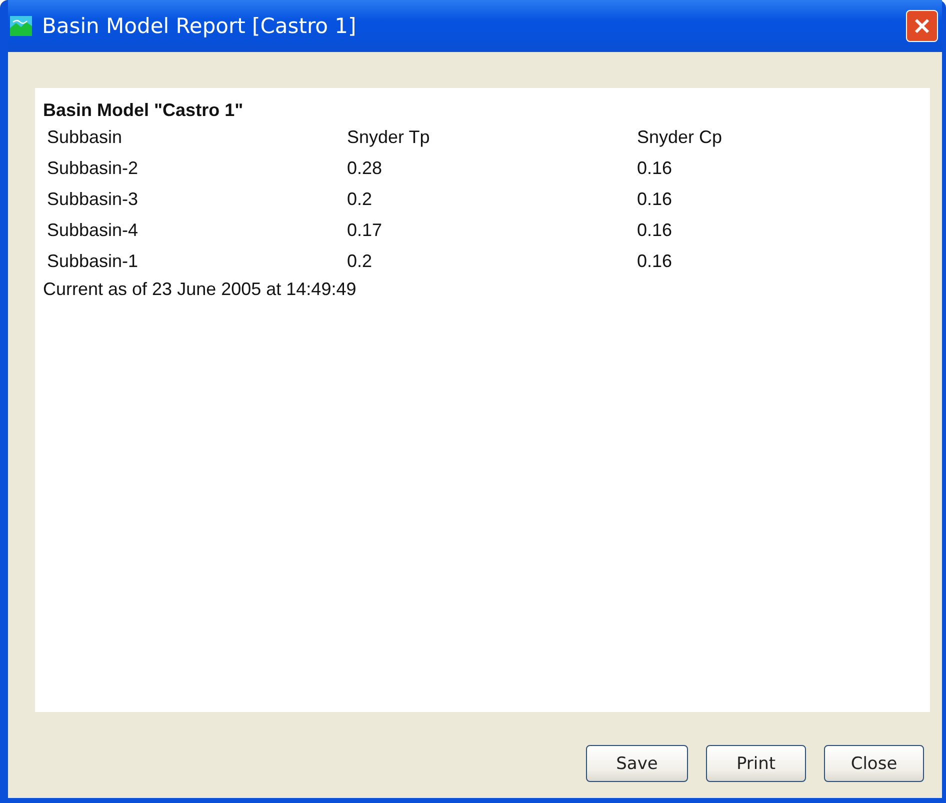 The height and width of the screenshot is (803, 946). I want to click on window-title: Basin Model Report [Castro 1], so click(200, 26).